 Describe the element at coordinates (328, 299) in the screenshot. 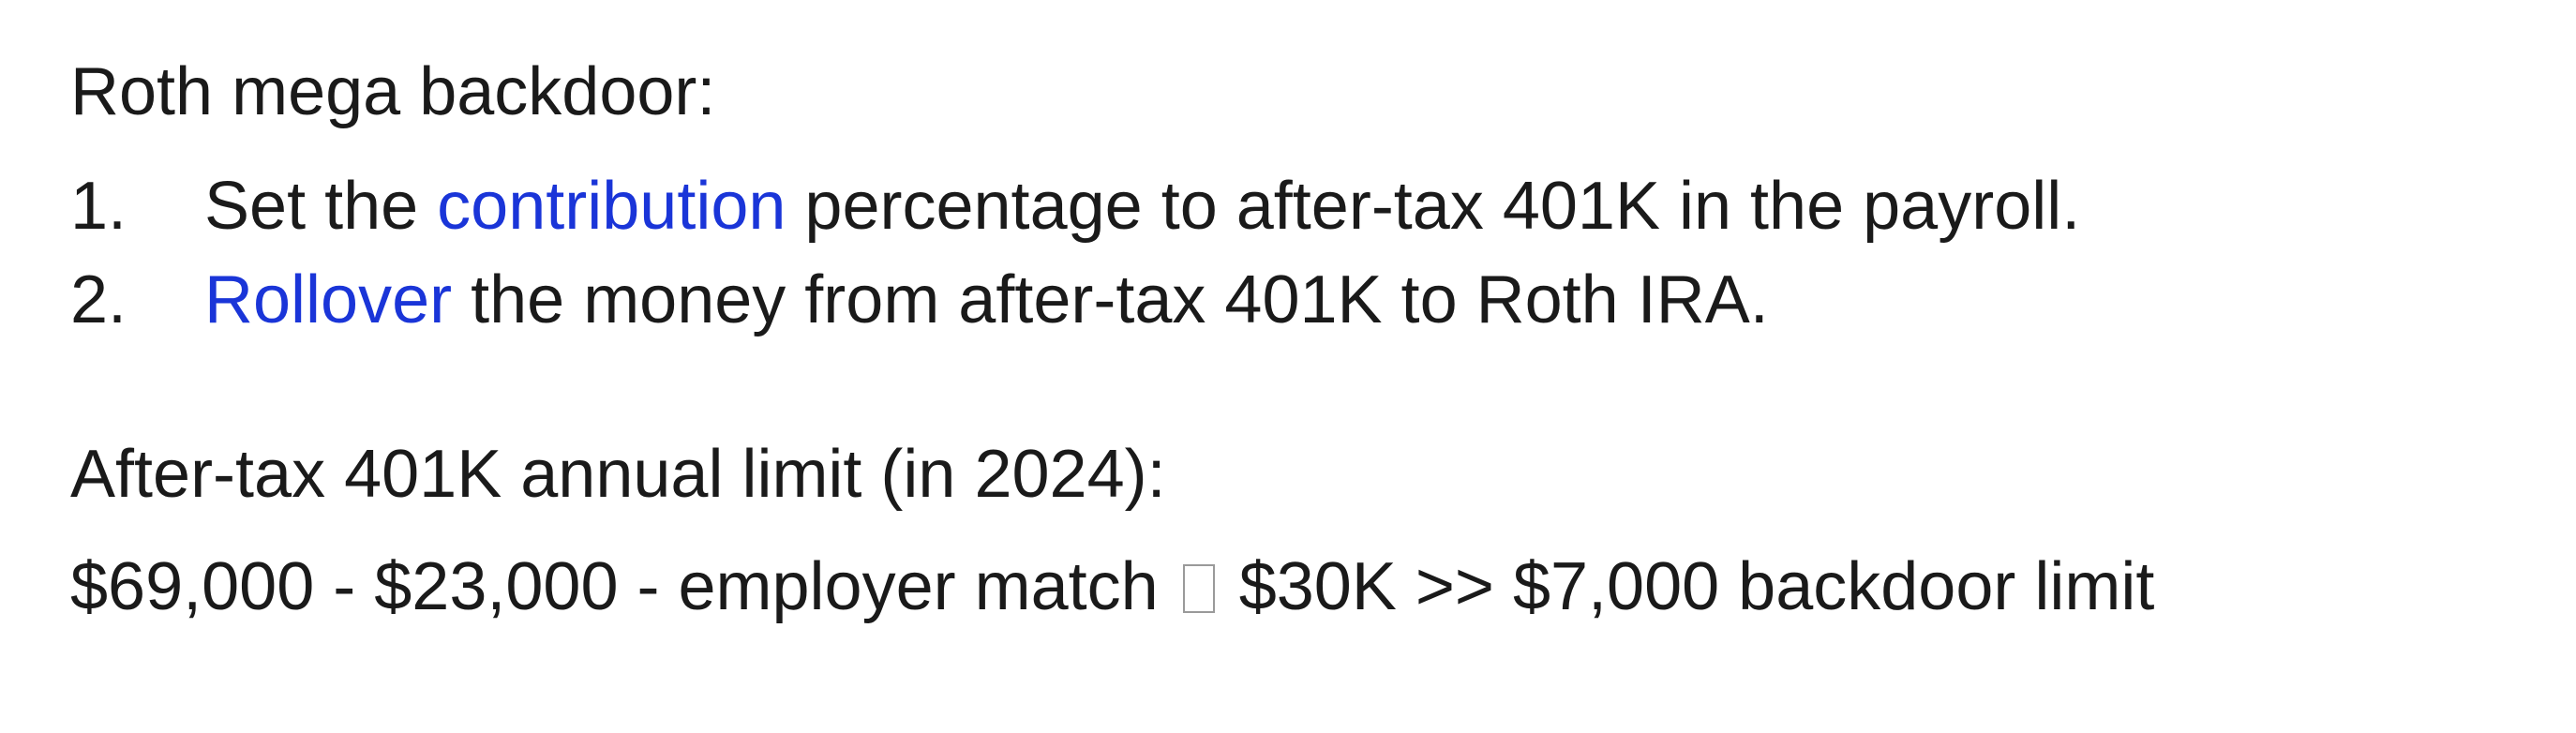

I see `rollover-link: Rollover` at that location.